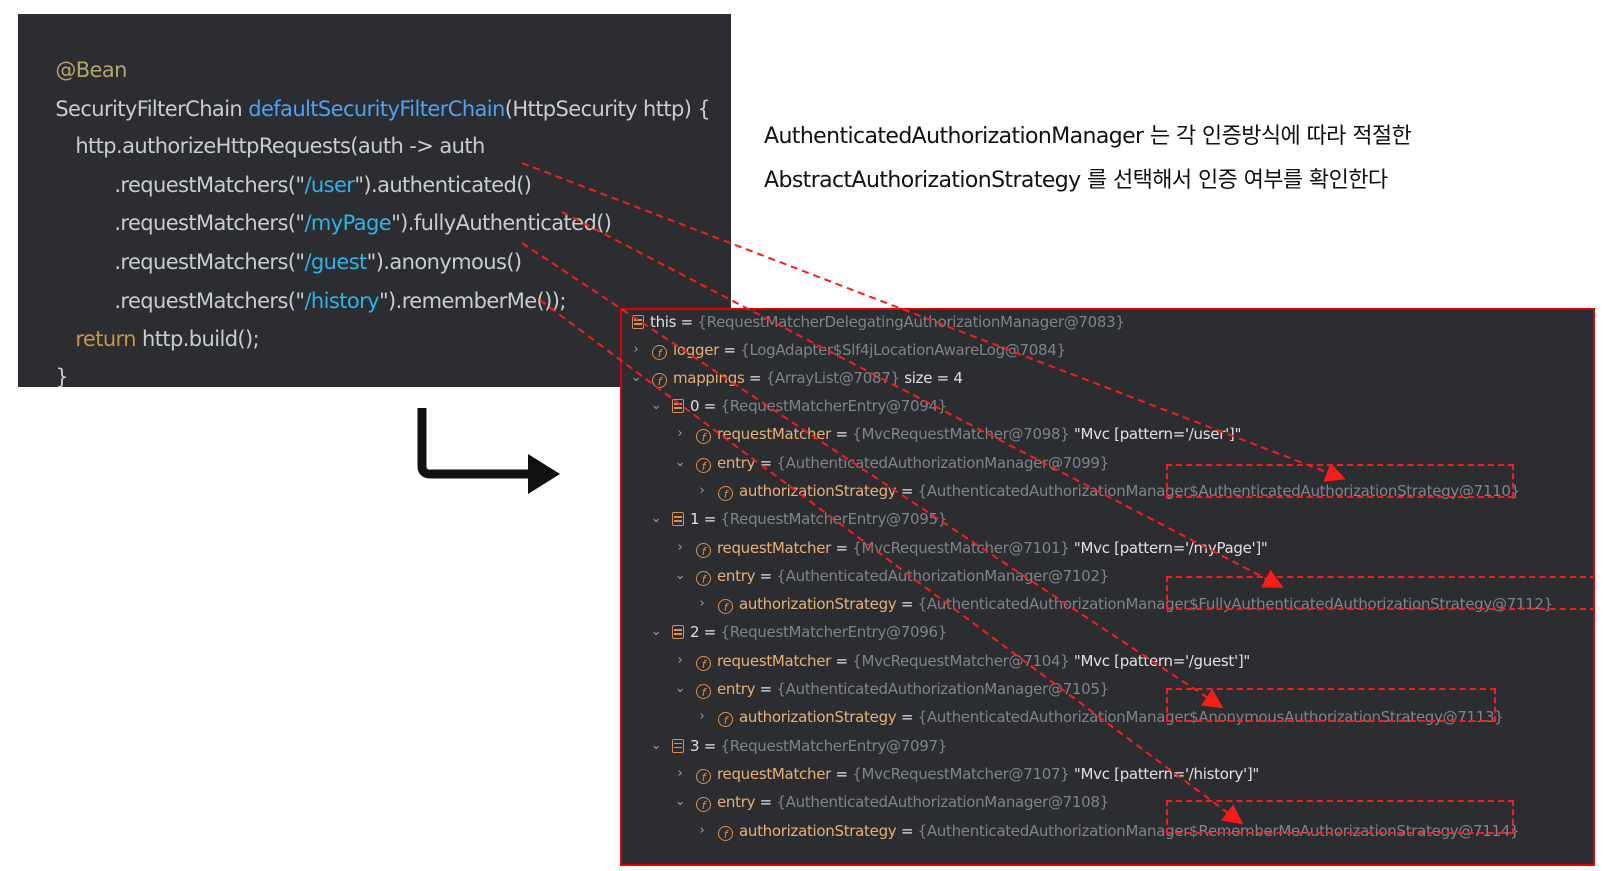  What do you see at coordinates (341, 301) in the screenshot?
I see `matcher-path: /history` at bounding box center [341, 301].